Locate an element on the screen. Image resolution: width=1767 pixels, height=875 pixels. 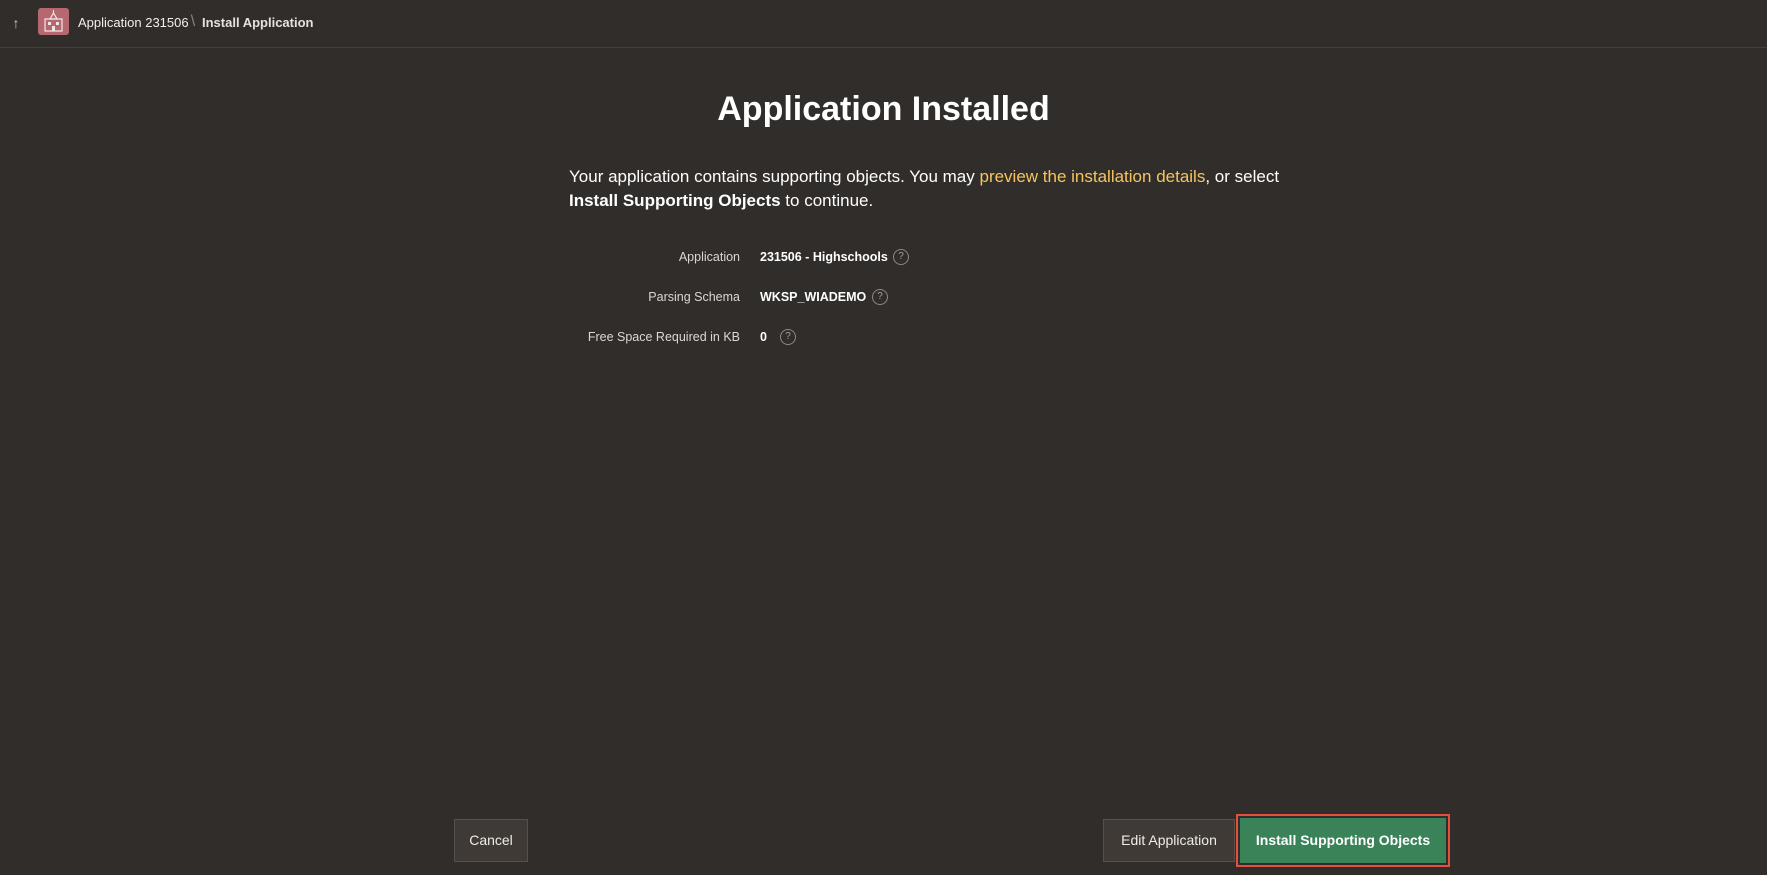
intro-text-end: to continue. is located at coordinates (827, 200).